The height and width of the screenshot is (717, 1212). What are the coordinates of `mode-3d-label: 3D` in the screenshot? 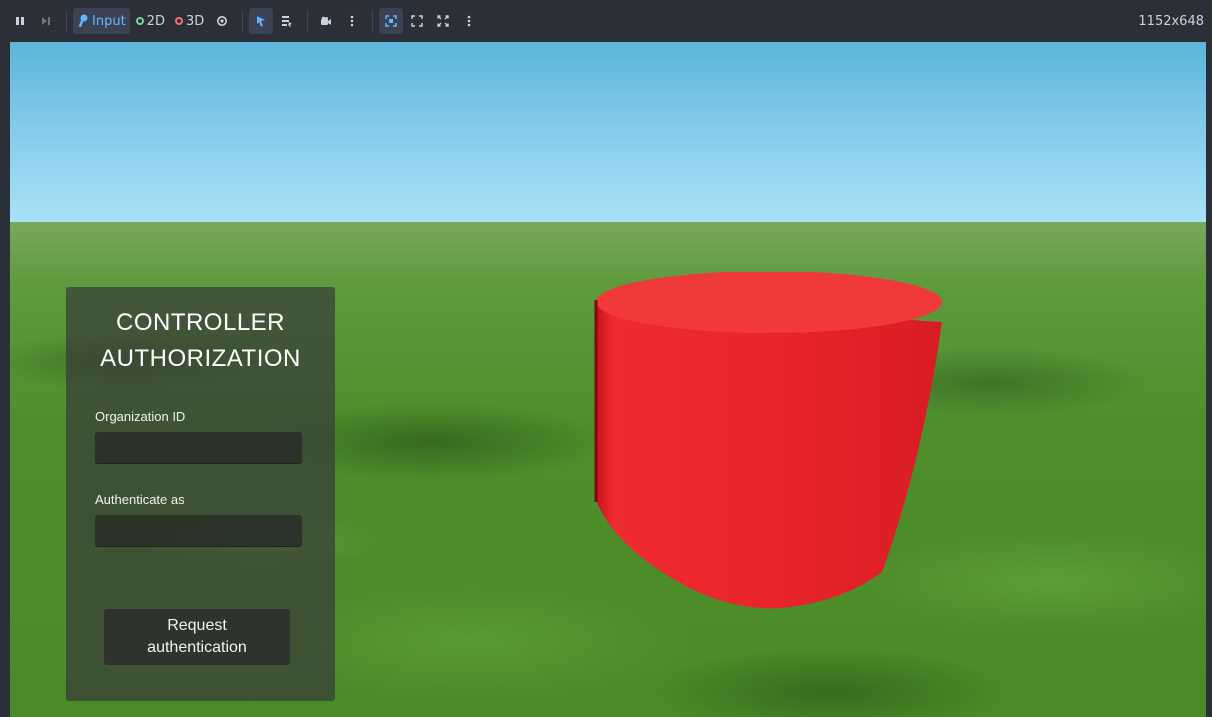 It's located at (195, 21).